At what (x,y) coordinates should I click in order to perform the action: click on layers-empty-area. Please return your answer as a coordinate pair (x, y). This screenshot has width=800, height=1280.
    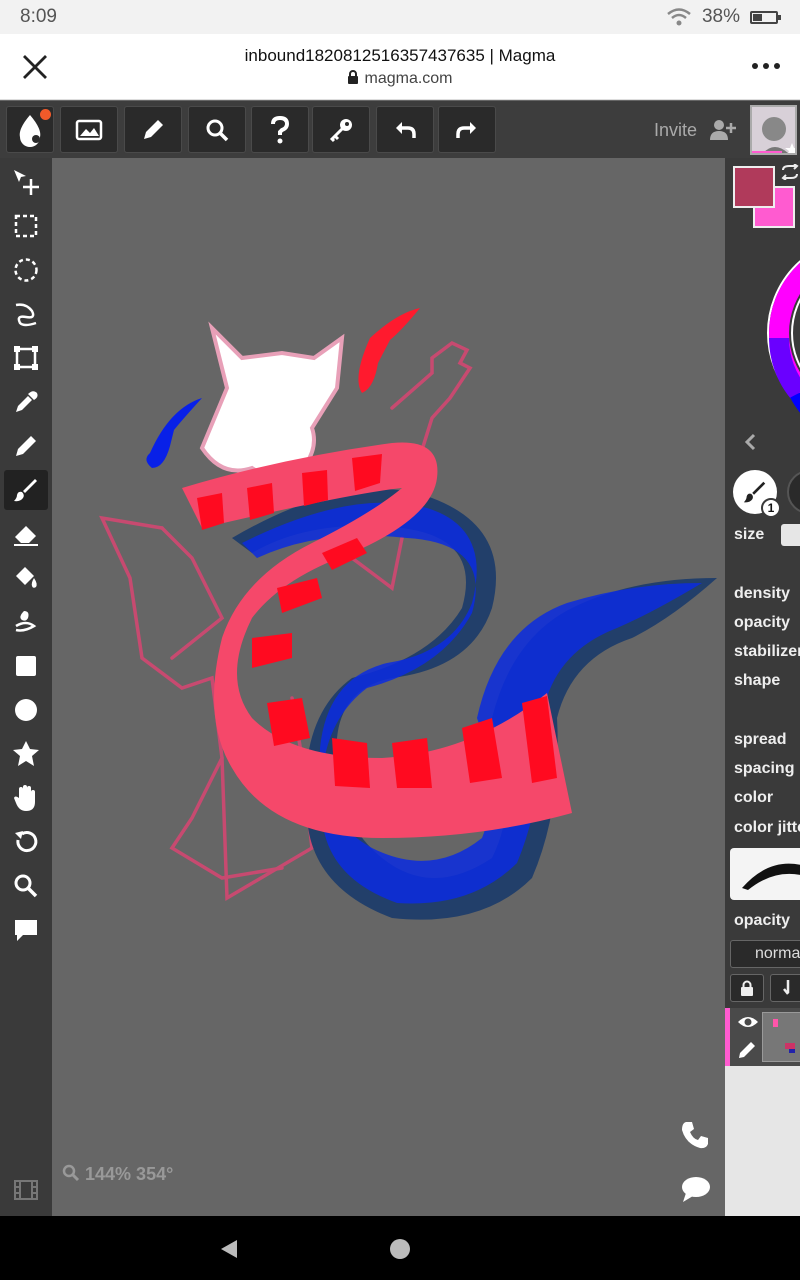
    Looking at the image, I should click on (762, 1141).